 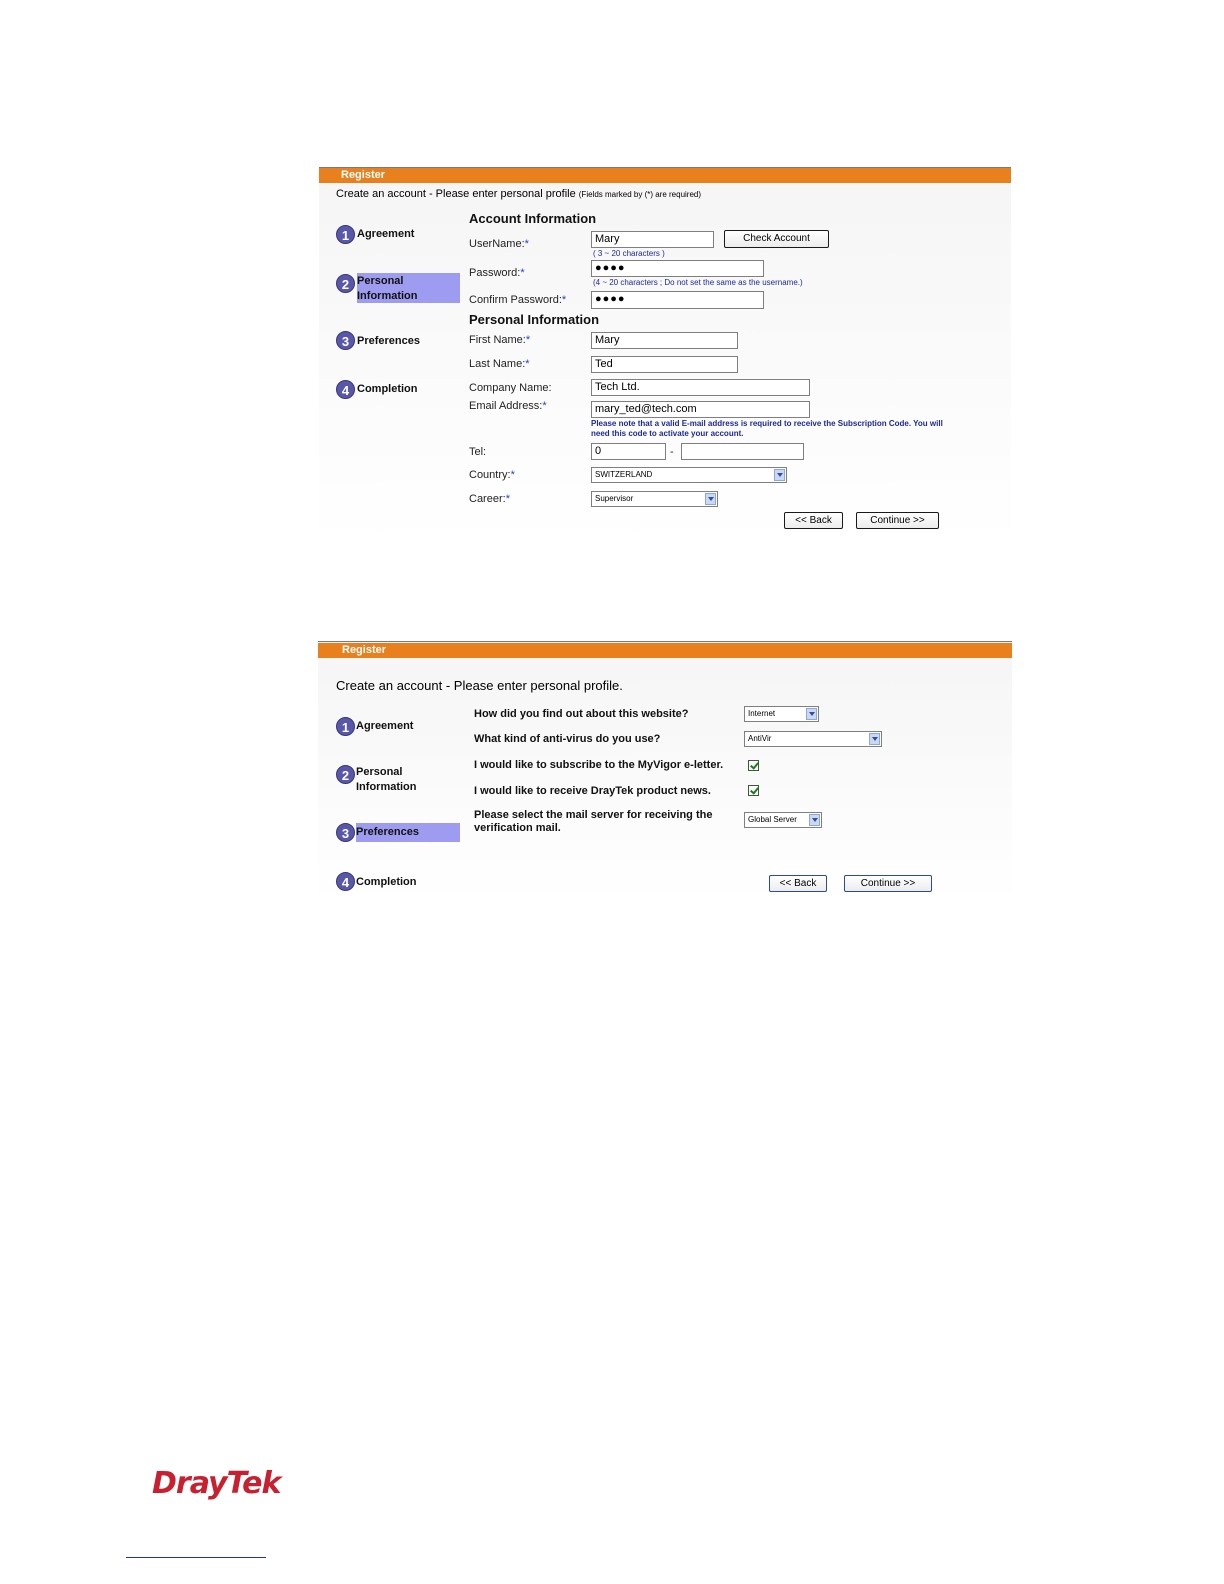 I want to click on username-hint: ( 3 ~ 20 characters ), so click(x=629, y=253).